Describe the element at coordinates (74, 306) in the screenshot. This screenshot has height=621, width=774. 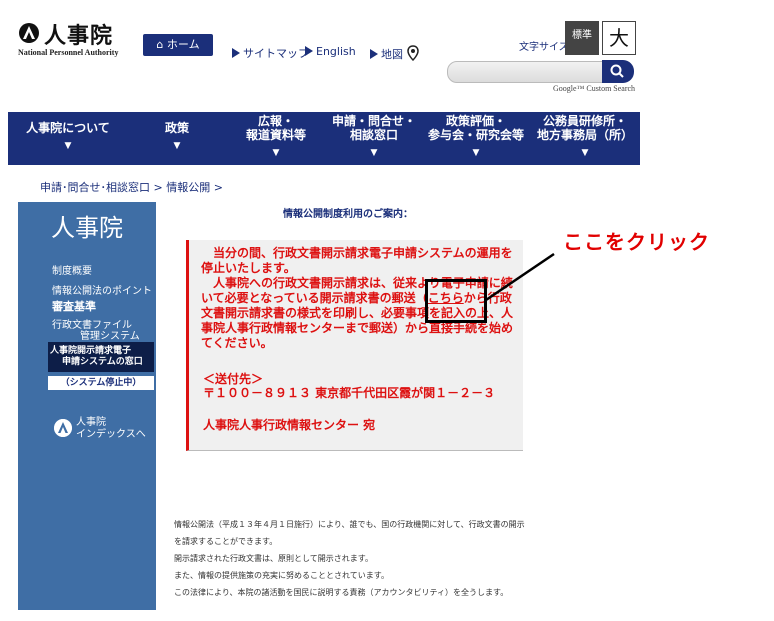
I see `sidebar-item-criteria: 審査基準` at that location.